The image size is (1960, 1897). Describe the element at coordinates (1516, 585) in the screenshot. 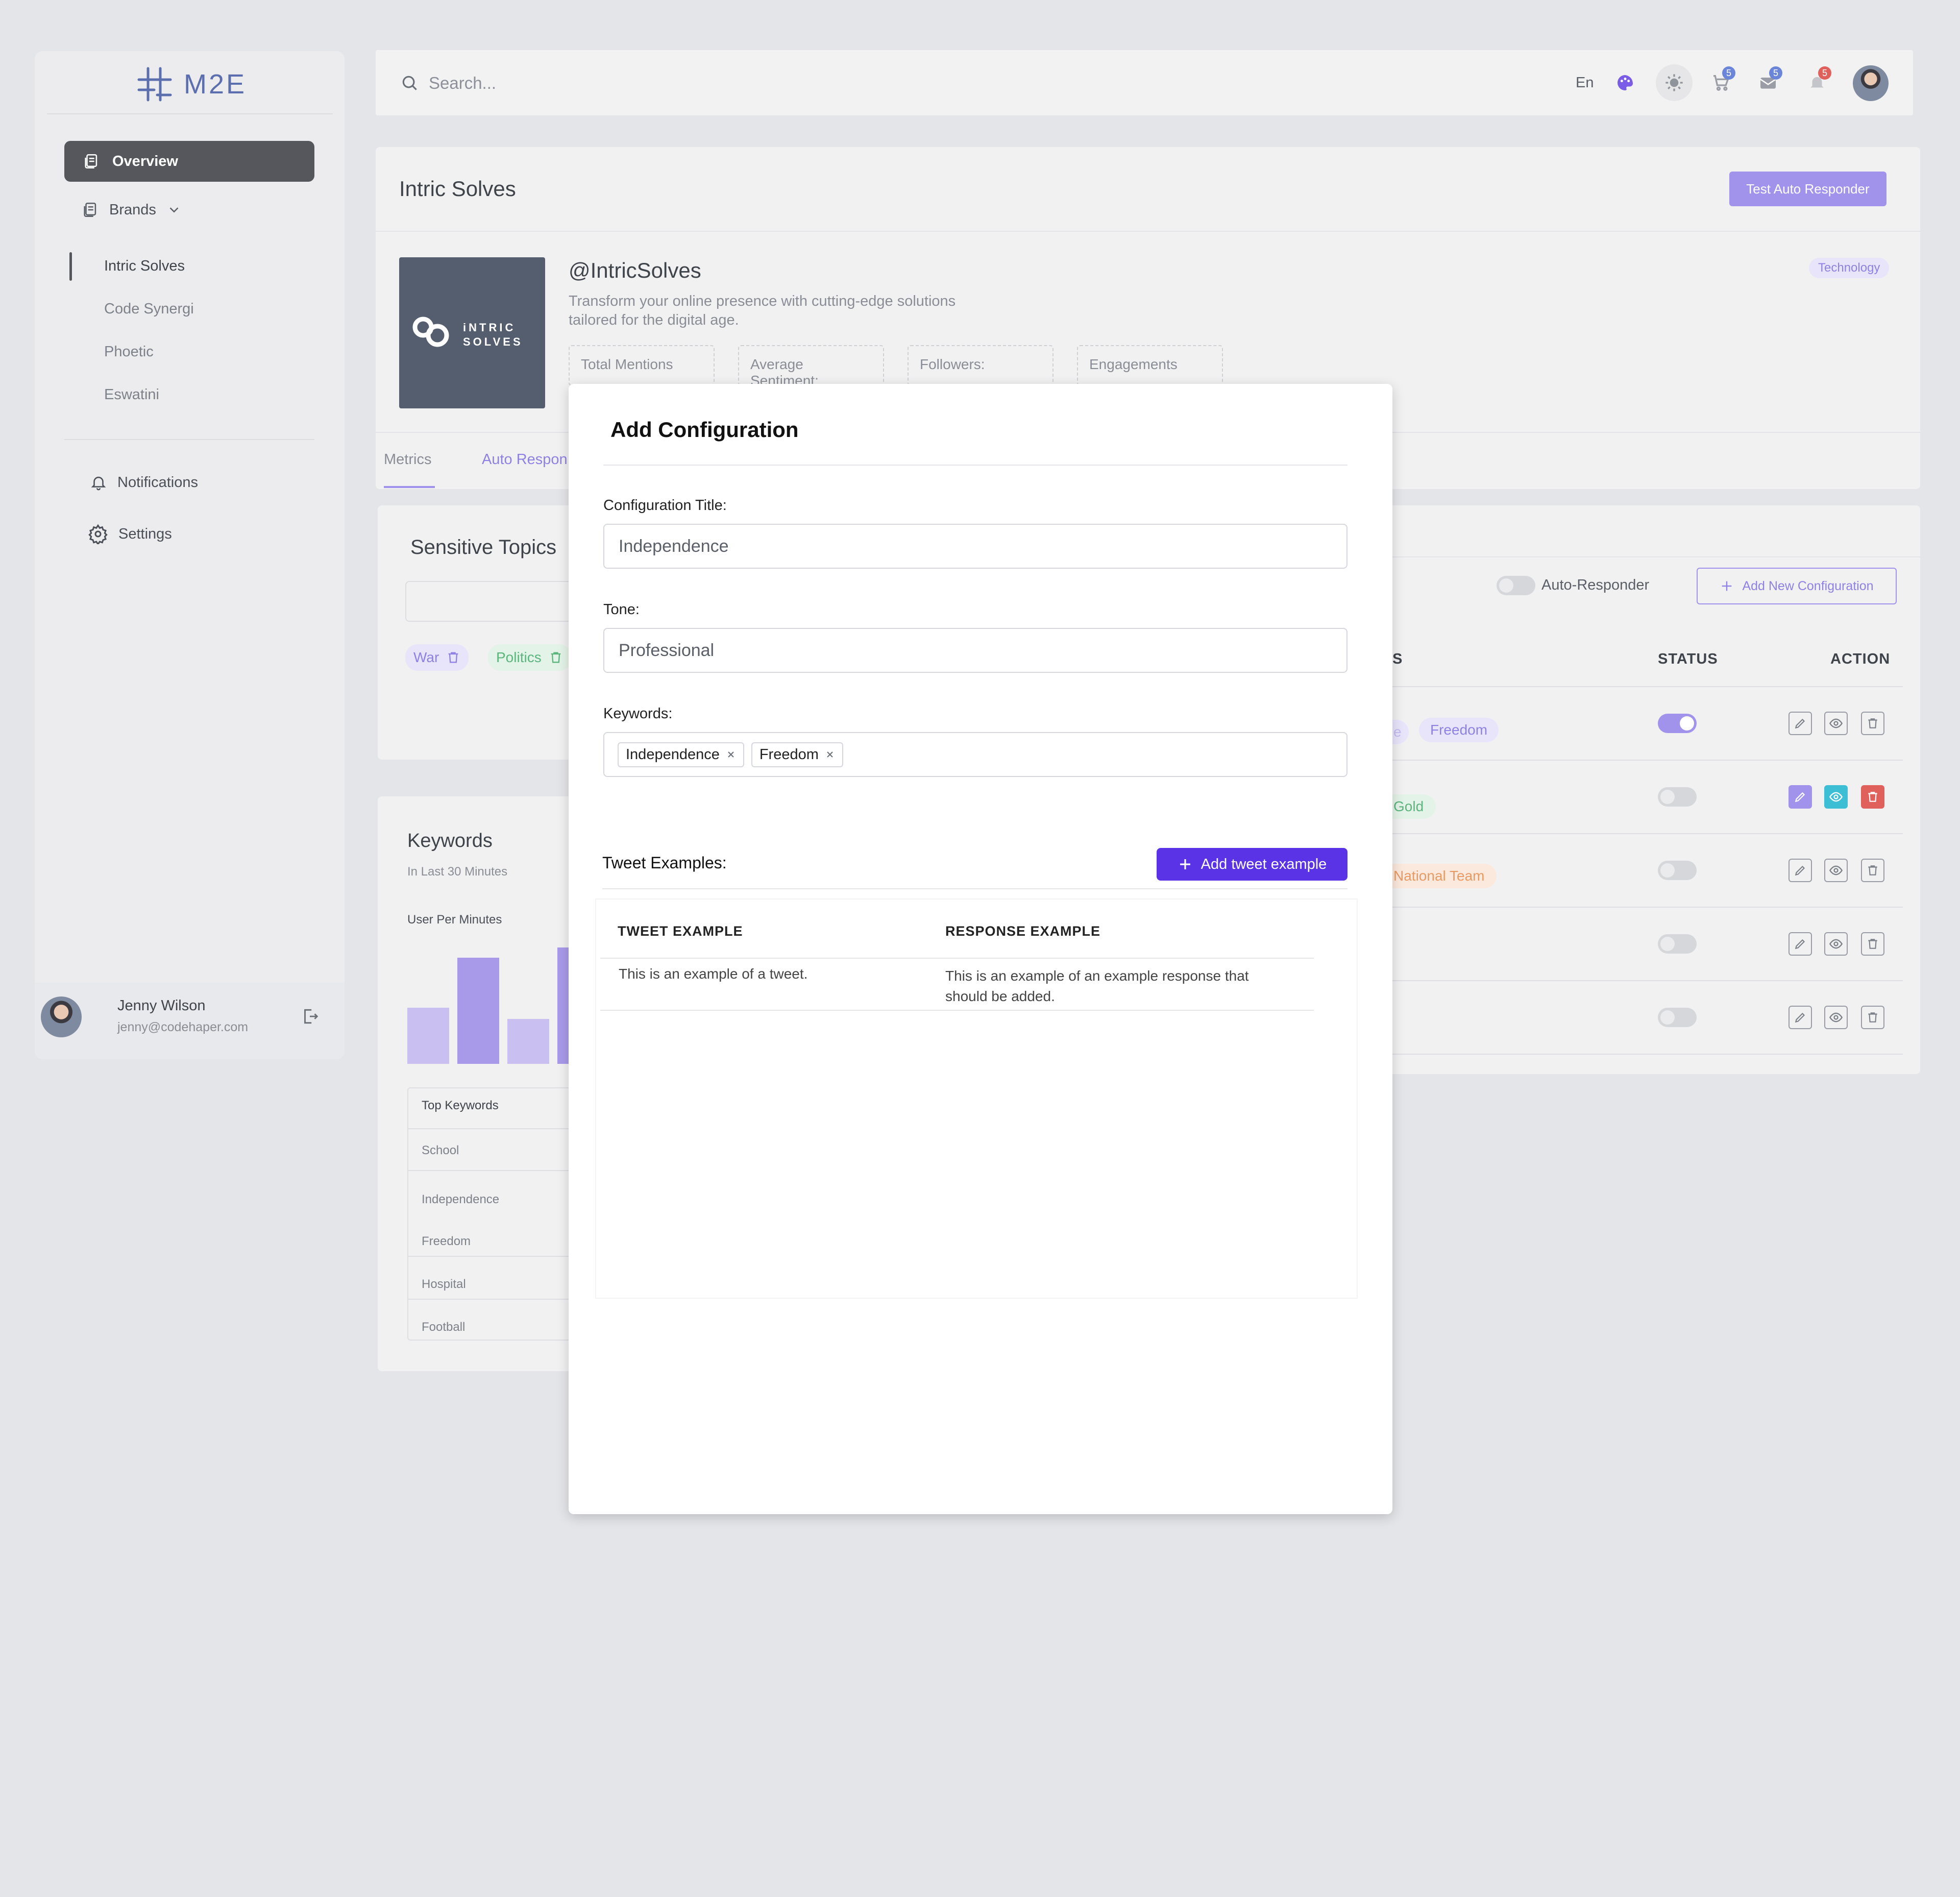

I see `auto-responder-toggle` at that location.